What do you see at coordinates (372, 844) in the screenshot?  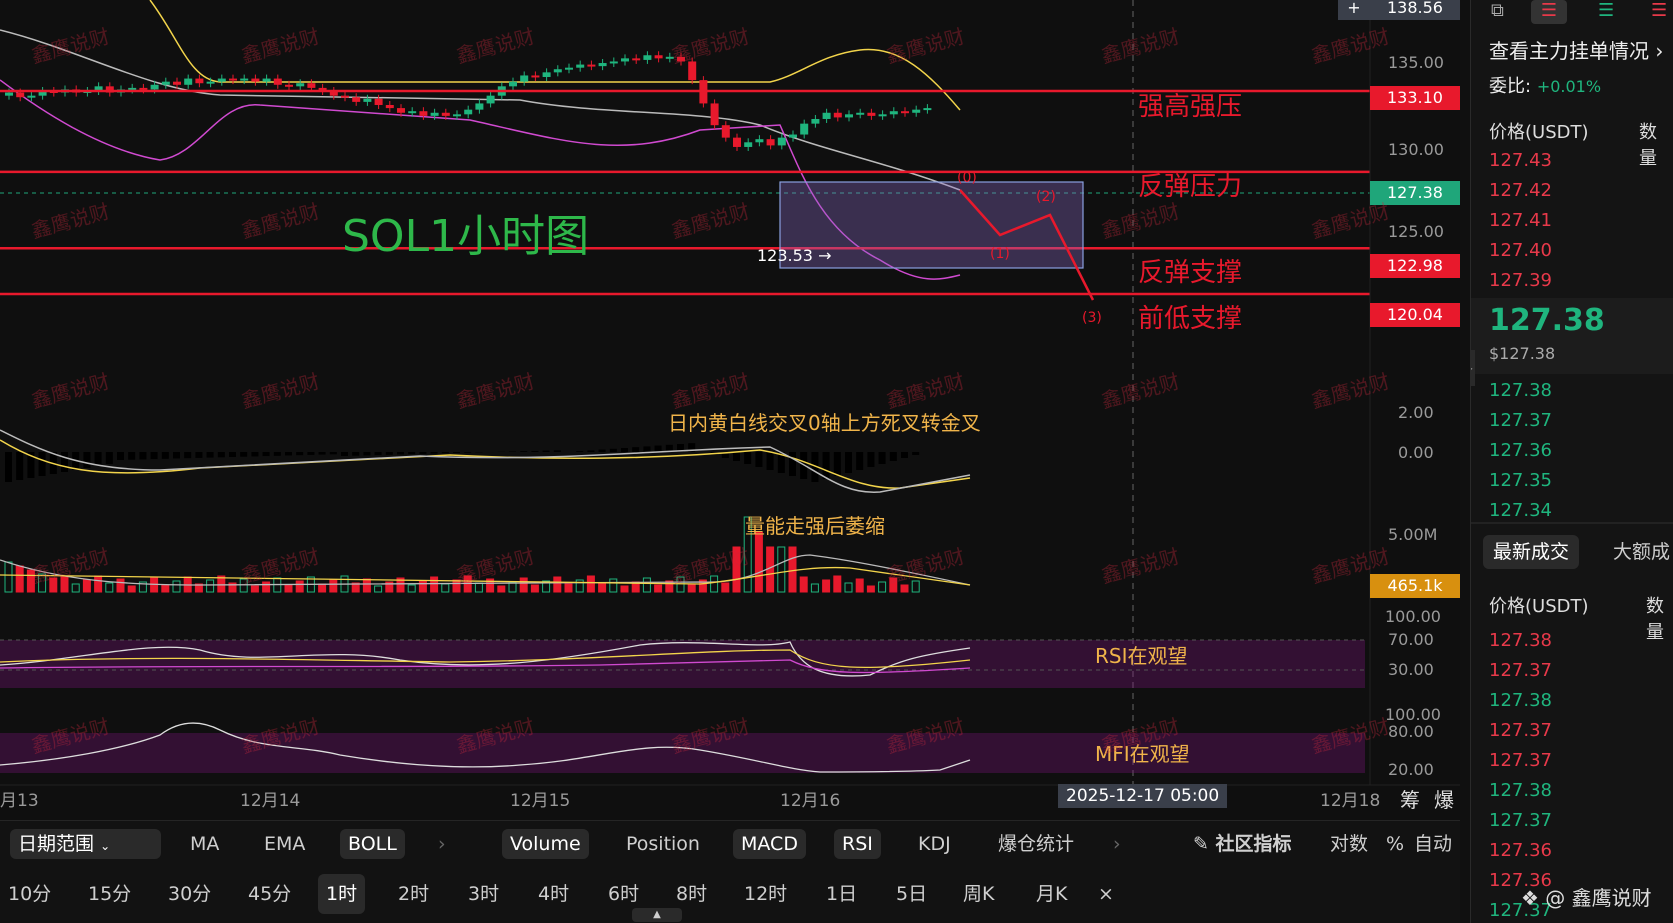 I see `indicator-boll: BOLL` at bounding box center [372, 844].